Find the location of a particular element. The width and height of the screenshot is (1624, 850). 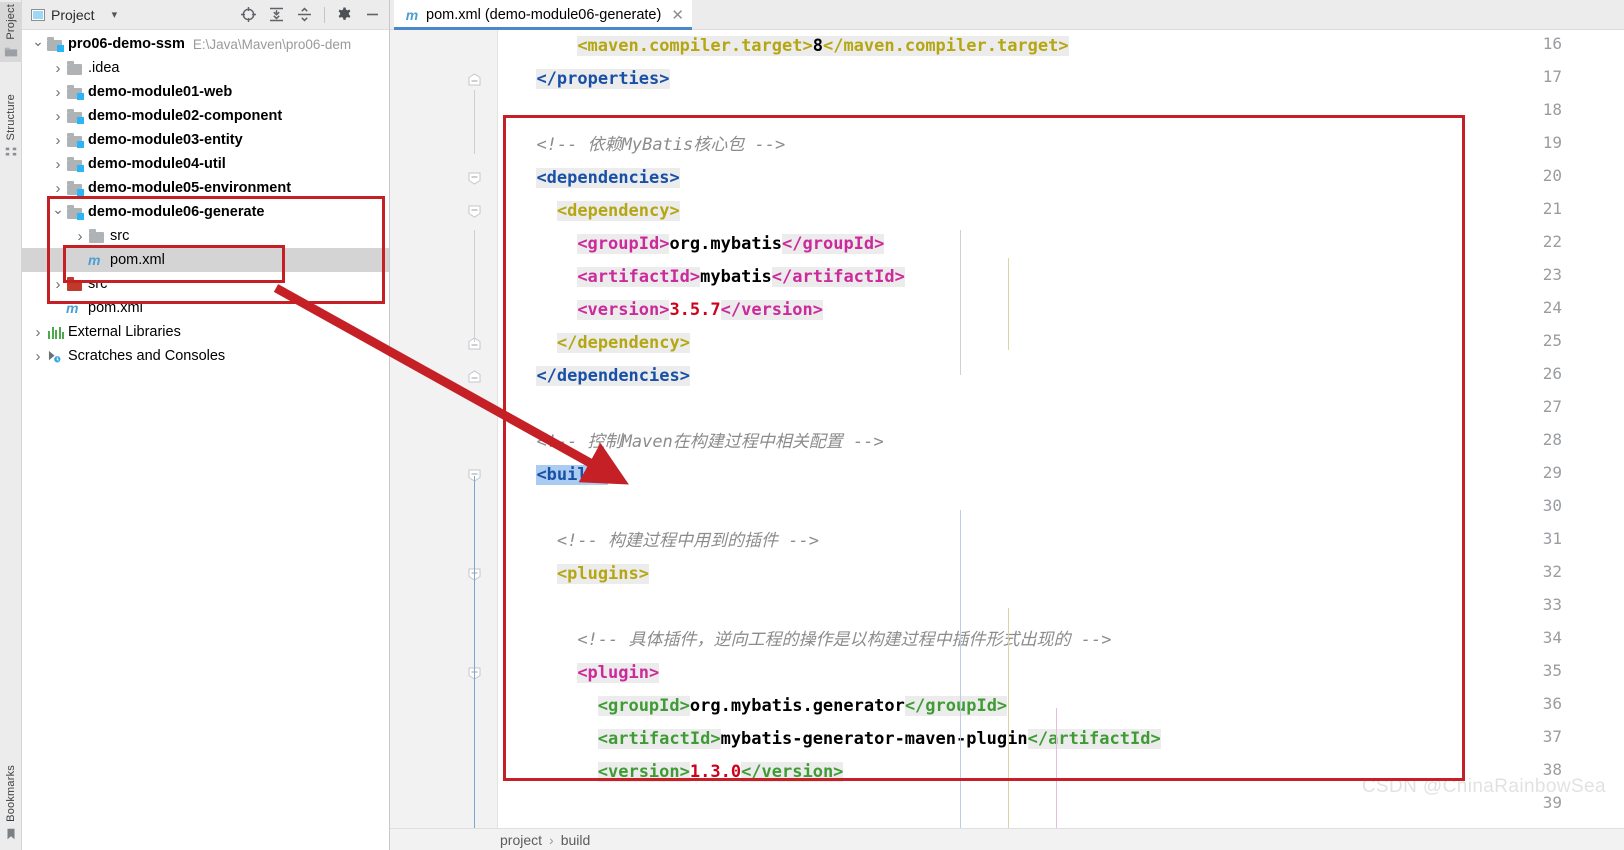

tree-item-label: demo-module01-web is located at coordinates (160, 92).